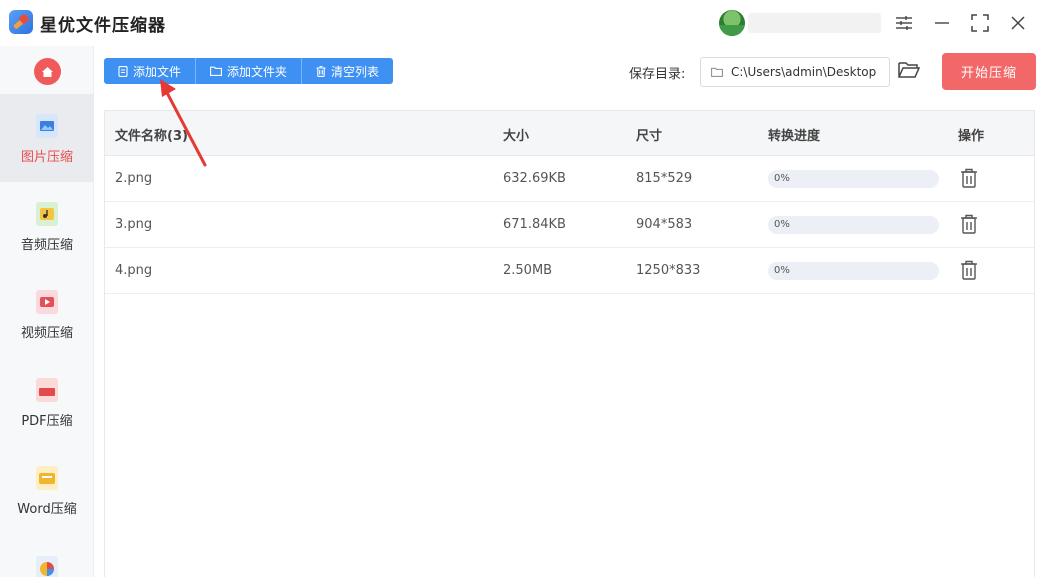  Describe the element at coordinates (516, 136) in the screenshot. I see `col-header-size: 大小` at that location.